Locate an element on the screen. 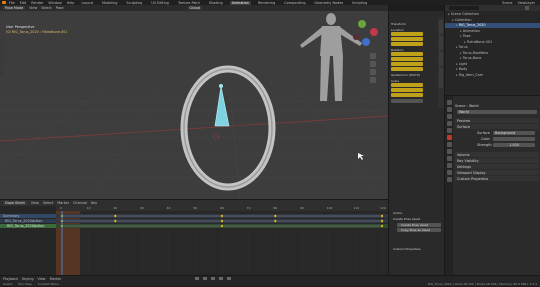  ray-visibility-panel-header: Ray Visibility is located at coordinates (497, 160).